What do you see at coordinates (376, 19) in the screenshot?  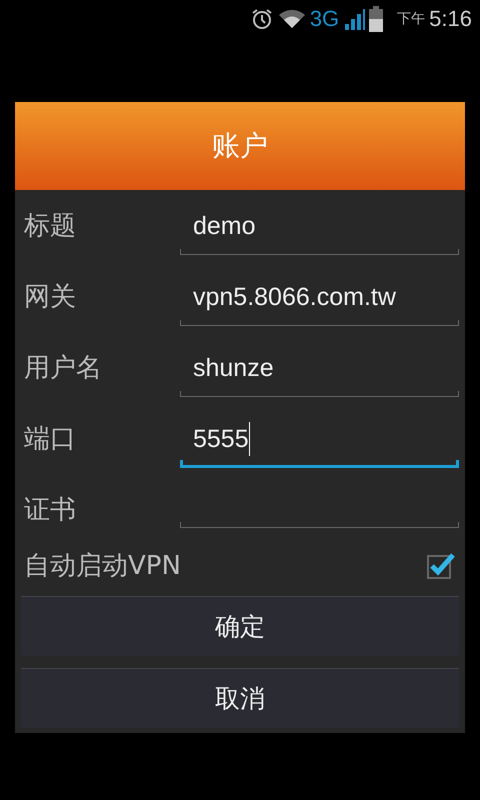 I see `battery-icon` at bounding box center [376, 19].